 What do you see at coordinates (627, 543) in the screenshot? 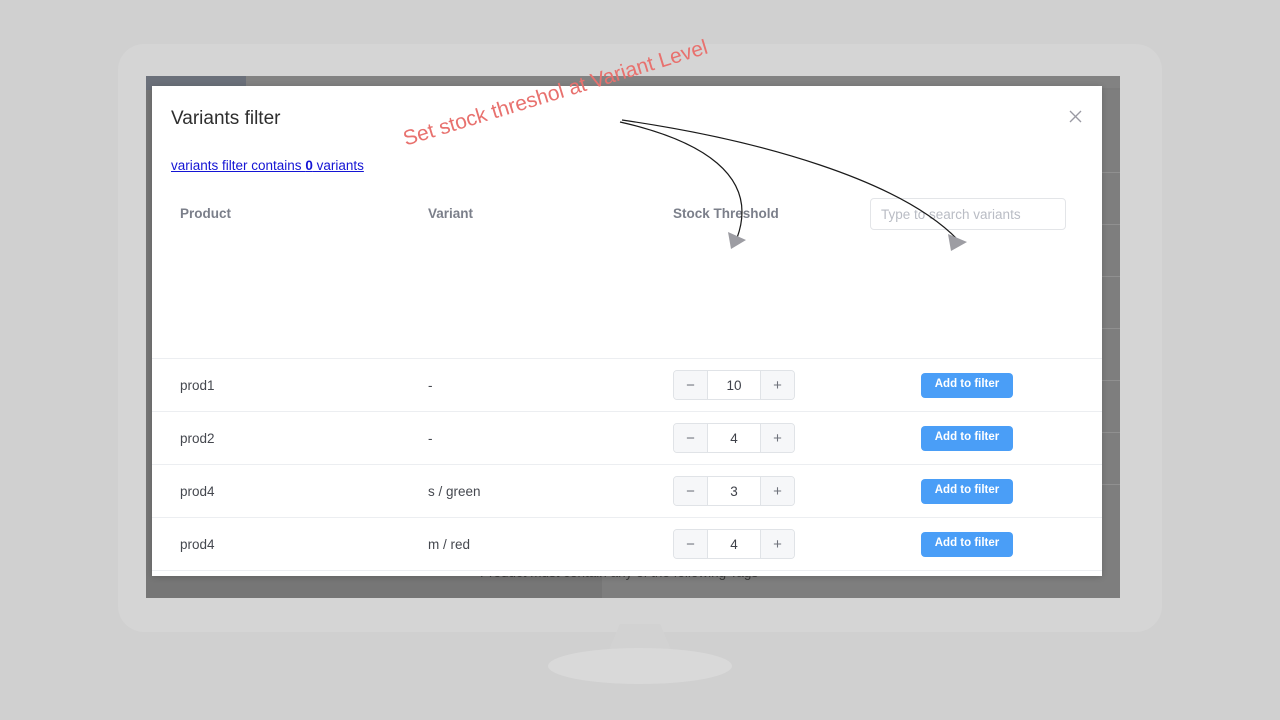
I see `table-row: prod4 m / red −4 + Add to filter` at bounding box center [627, 543].